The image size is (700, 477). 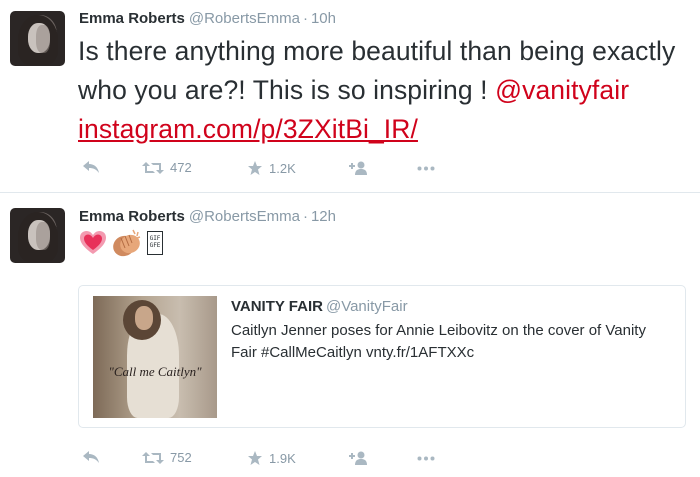 I want to click on tweet-actions: 472 1.2K, so click(x=278, y=170).